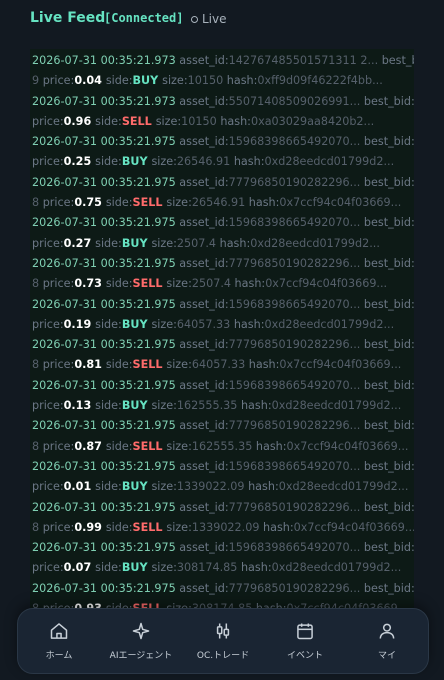 This screenshot has width=444, height=680. What do you see at coordinates (68, 18) in the screenshot?
I see `page-title: Live Feed` at bounding box center [68, 18].